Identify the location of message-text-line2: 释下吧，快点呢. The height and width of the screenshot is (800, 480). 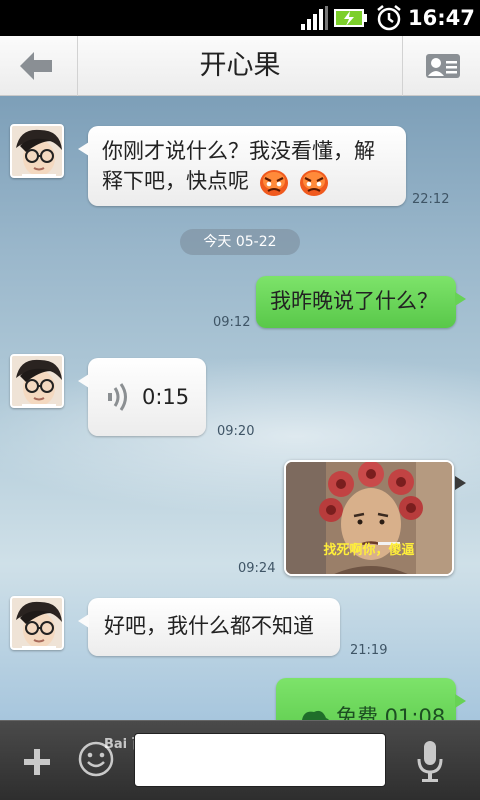
(247, 181).